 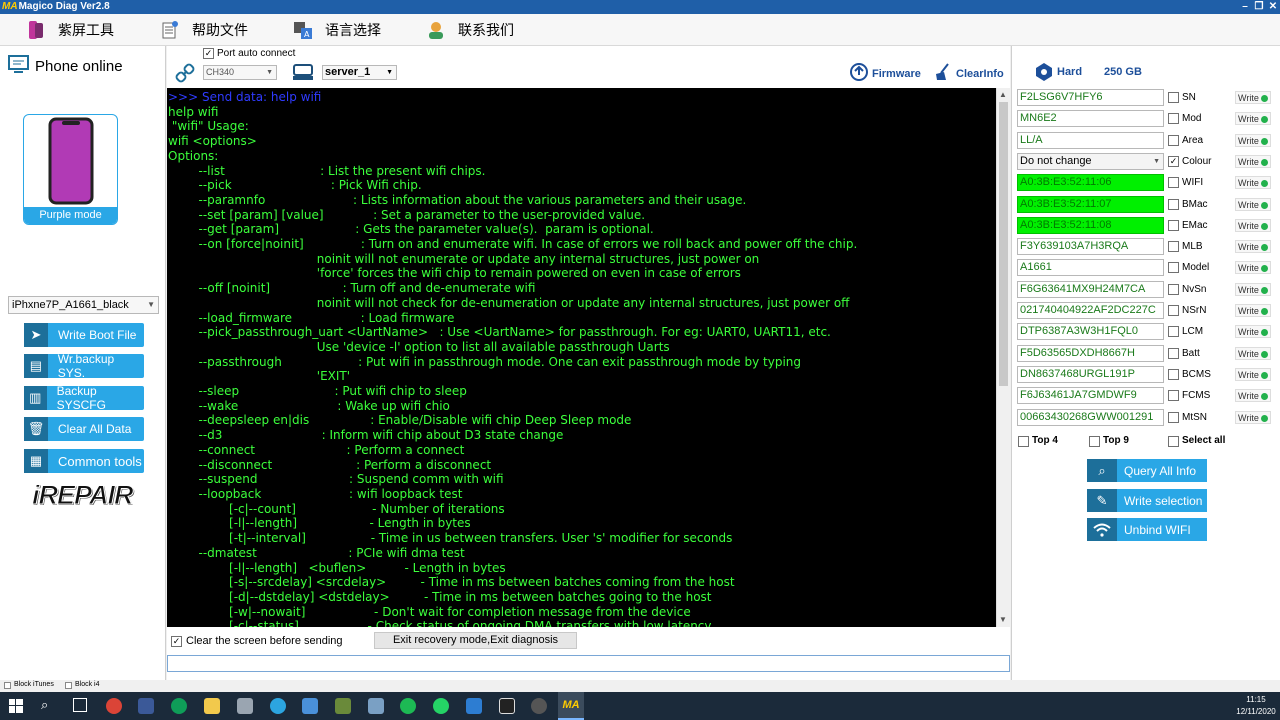 What do you see at coordinates (1245, 7) in the screenshot?
I see `minimize-icon: –` at bounding box center [1245, 7].